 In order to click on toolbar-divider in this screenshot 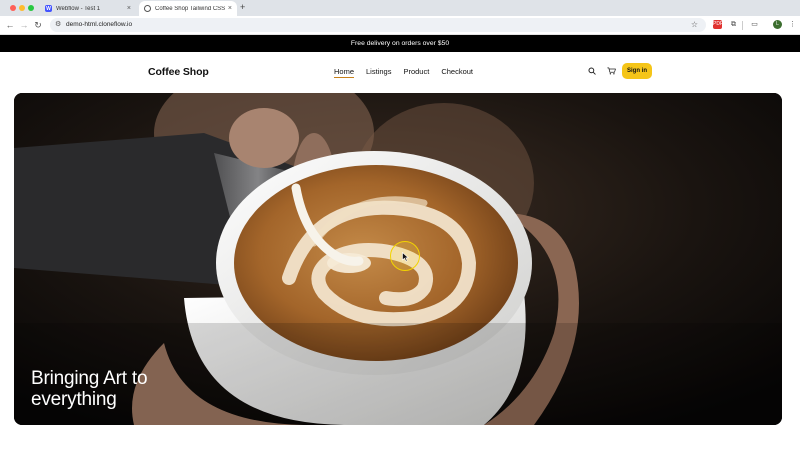, I will do `click(742, 25)`.